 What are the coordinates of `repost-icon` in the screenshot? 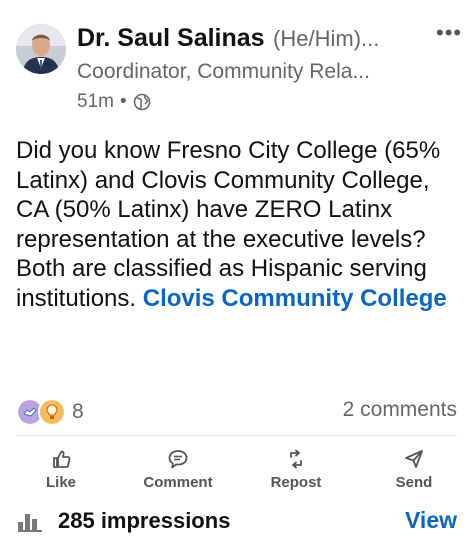 It's located at (296, 459).